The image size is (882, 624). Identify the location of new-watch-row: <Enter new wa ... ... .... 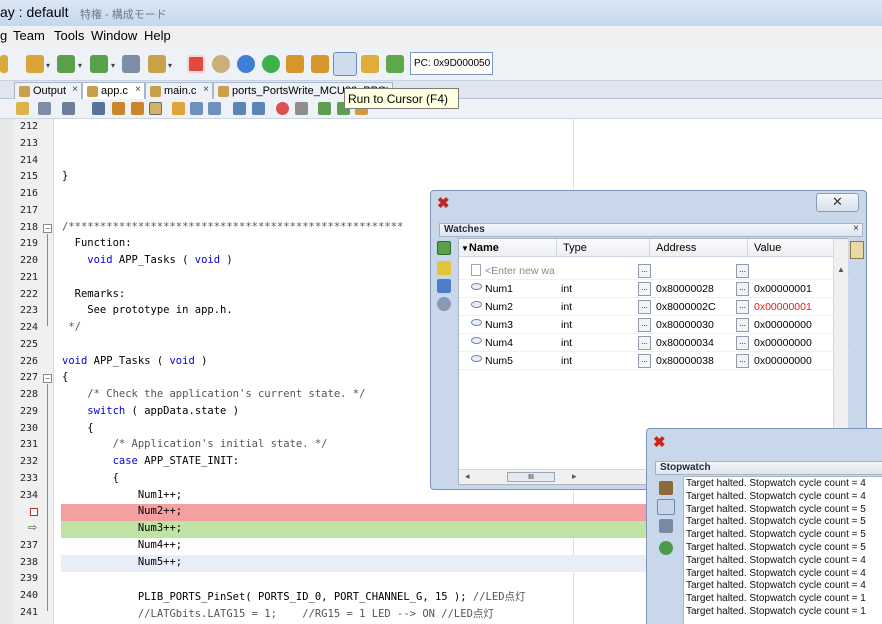
(654, 271).